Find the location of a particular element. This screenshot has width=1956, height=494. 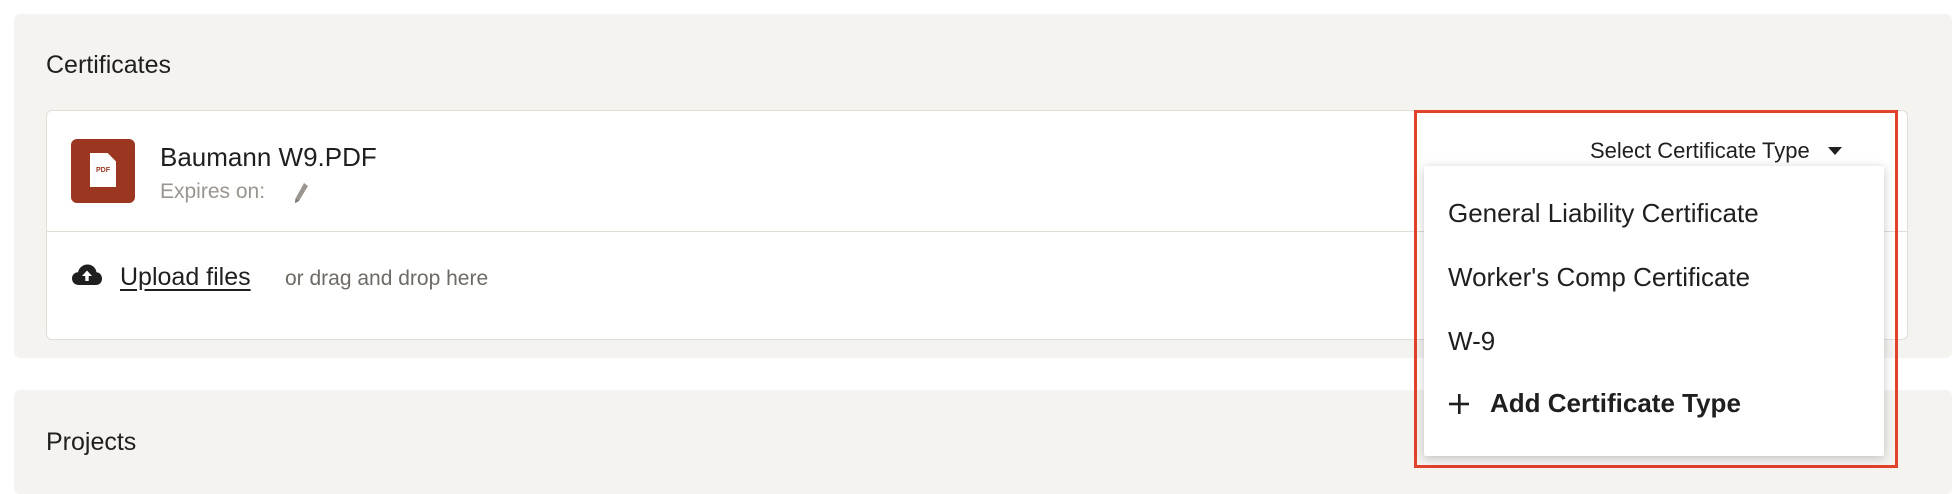

add-certificate-type-button: Add Certificate Type is located at coordinates (1594, 403).